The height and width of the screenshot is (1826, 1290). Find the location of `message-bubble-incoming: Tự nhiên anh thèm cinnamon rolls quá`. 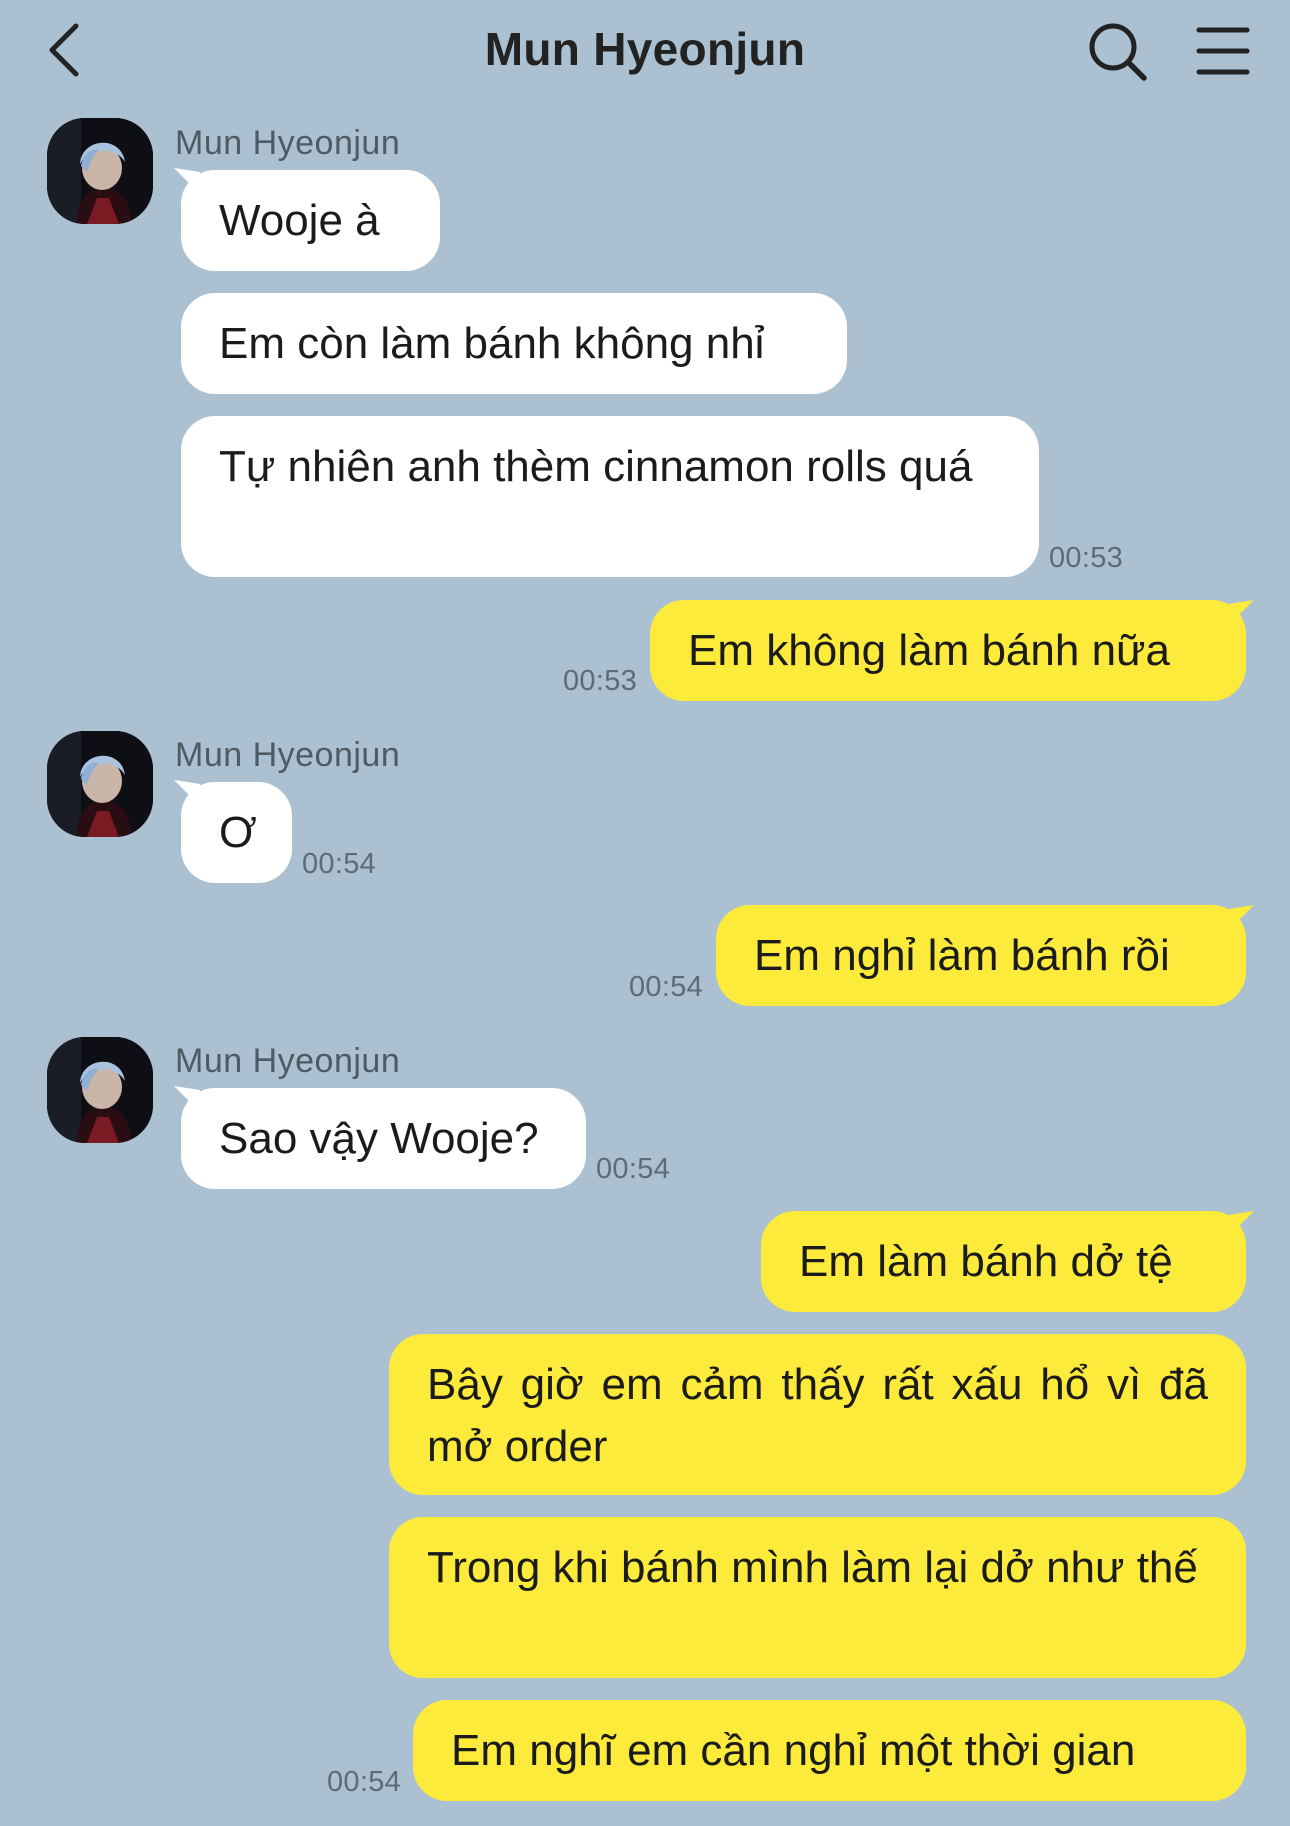

message-bubble-incoming: Tự nhiên anh thèm cinnamon rolls quá is located at coordinates (610, 496).